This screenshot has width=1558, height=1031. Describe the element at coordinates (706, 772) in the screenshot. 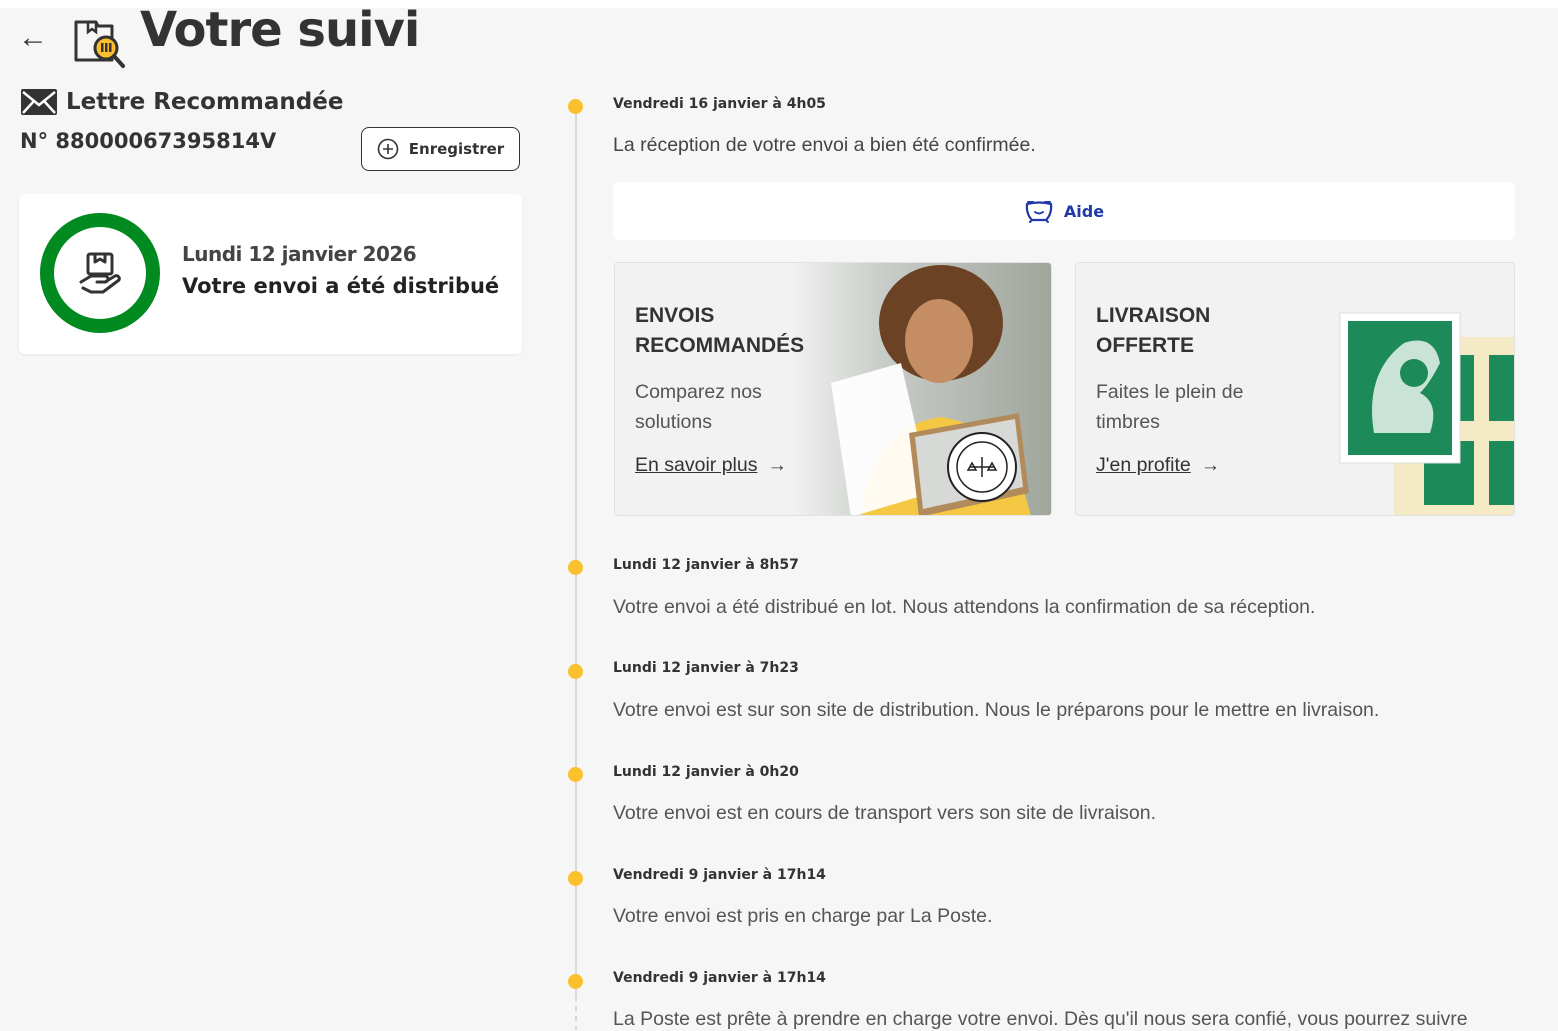

I see `event-date: Lundi 12 janvier à 0h20` at that location.